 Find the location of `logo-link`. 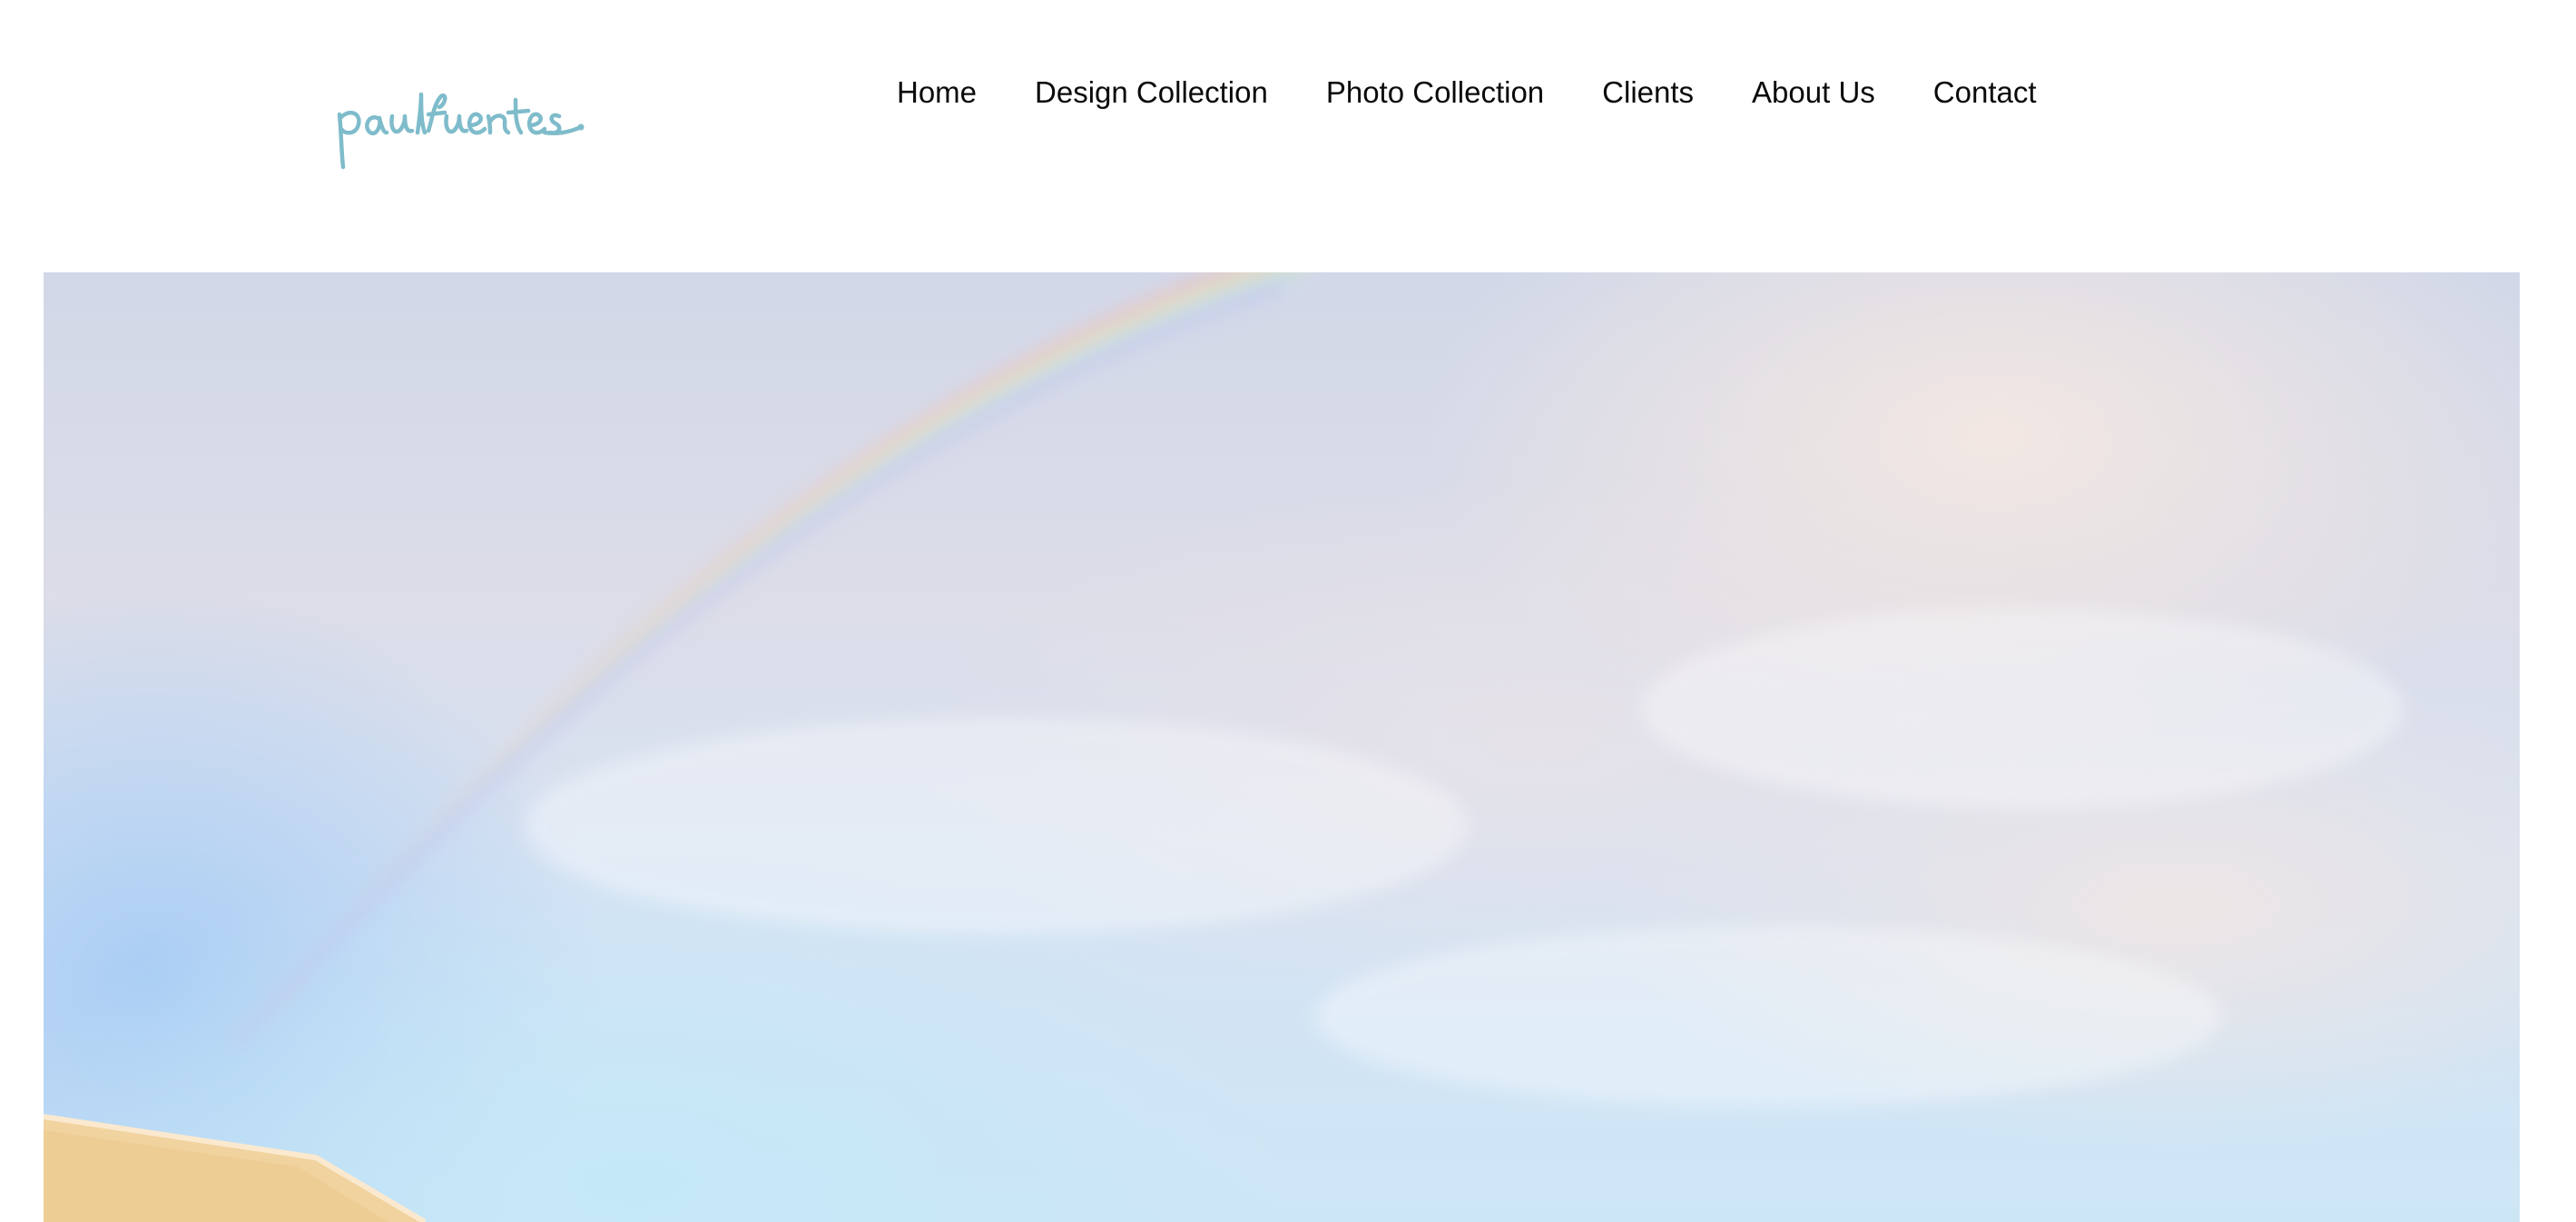

logo-link is located at coordinates (462, 130).